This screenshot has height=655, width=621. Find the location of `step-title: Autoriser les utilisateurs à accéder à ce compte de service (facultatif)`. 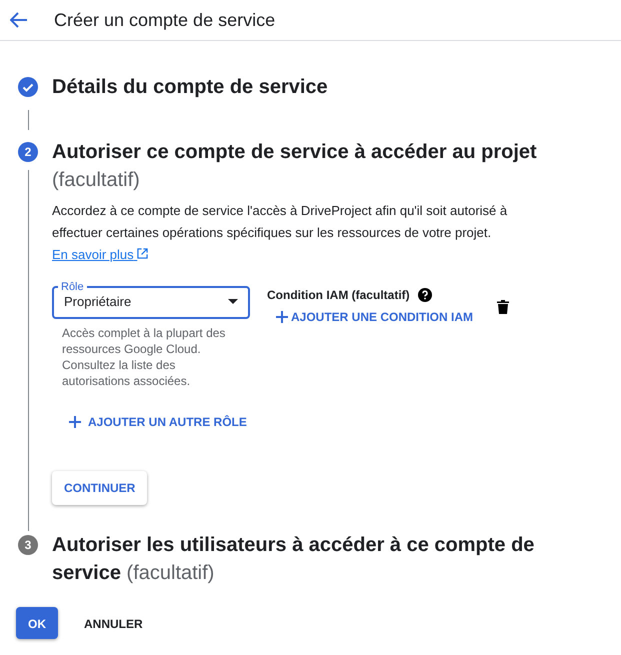

step-title: Autoriser les utilisateurs à accéder à ce compte de service (facultatif) is located at coordinates (294, 559).